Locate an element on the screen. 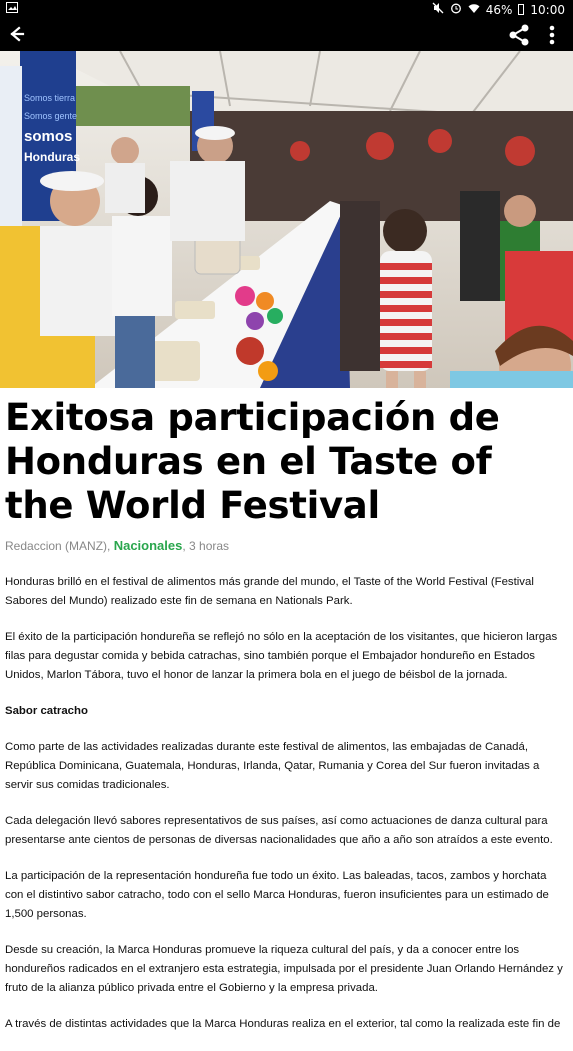  svg-text: Honduras is located at coordinates (52, 157).